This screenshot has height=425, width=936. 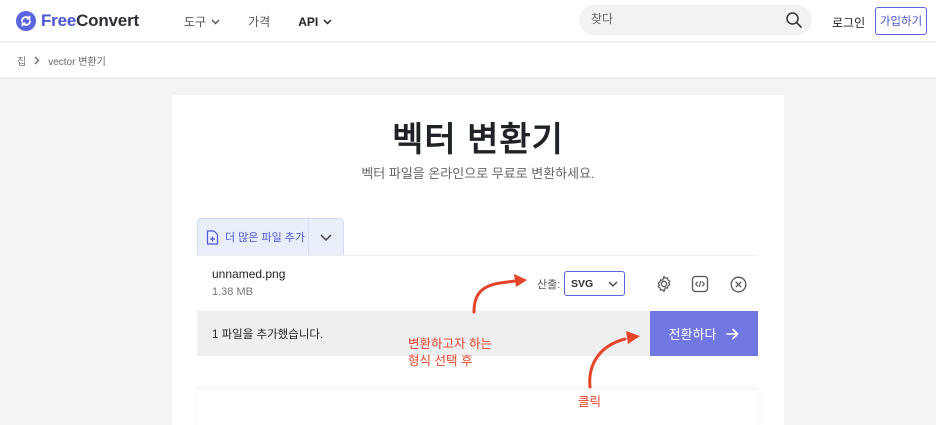 I want to click on annotation-line1: 변환하고자 하는, so click(x=450, y=344).